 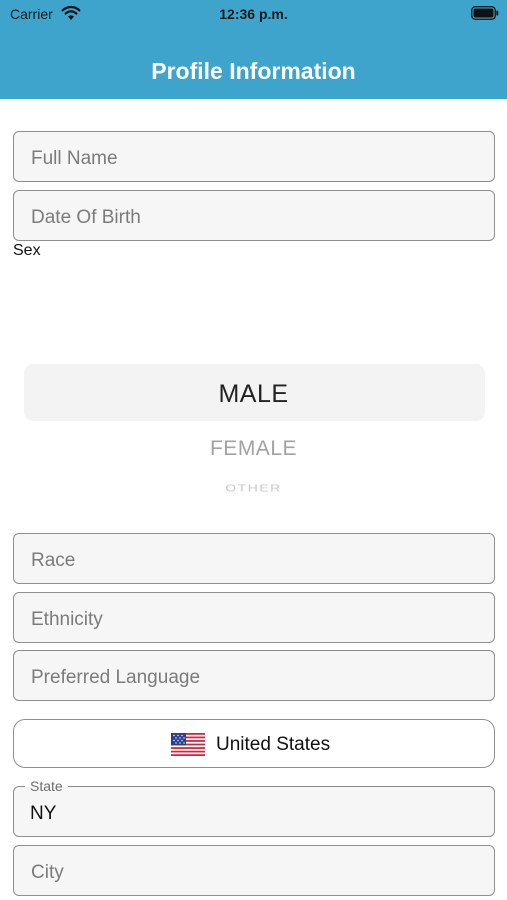 I want to click on city-placeholder: City, so click(x=47, y=872).